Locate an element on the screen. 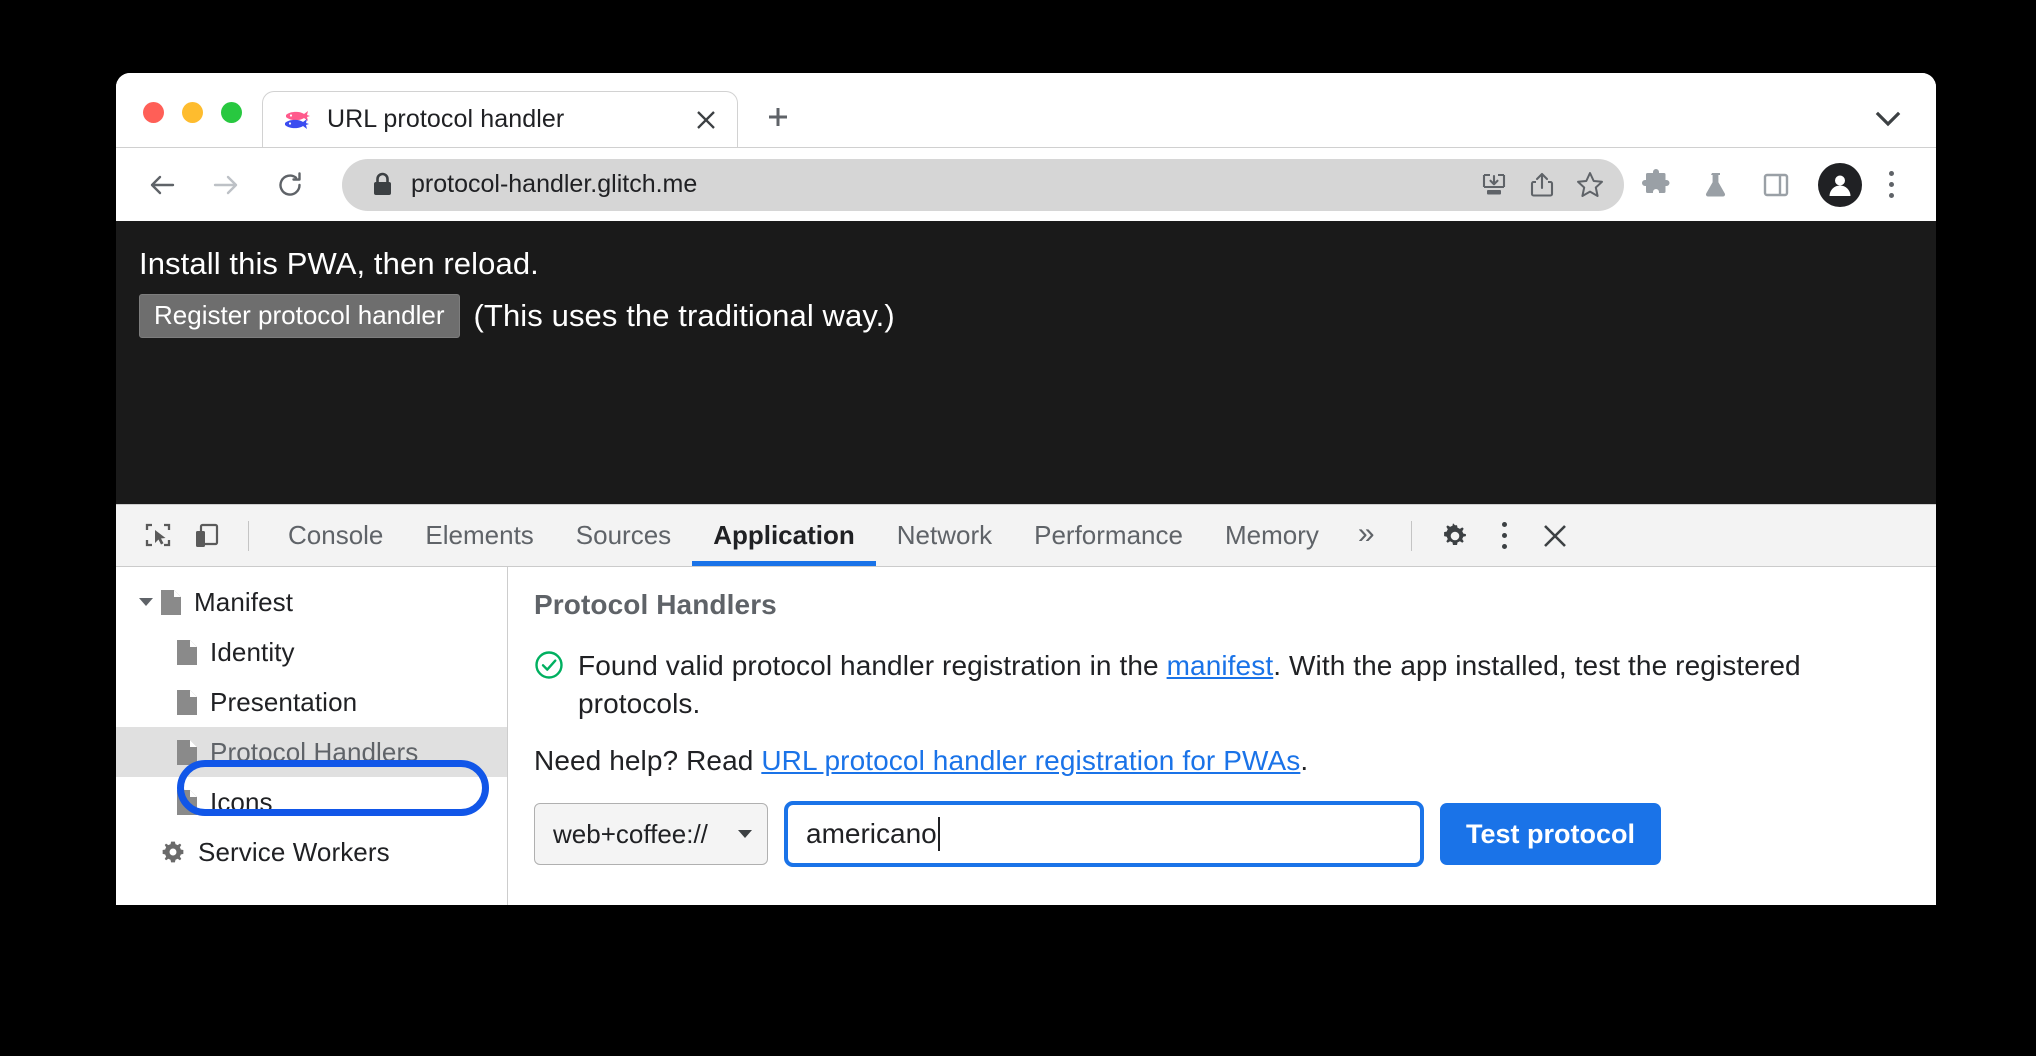  side-panel-icon is located at coordinates (1776, 185).